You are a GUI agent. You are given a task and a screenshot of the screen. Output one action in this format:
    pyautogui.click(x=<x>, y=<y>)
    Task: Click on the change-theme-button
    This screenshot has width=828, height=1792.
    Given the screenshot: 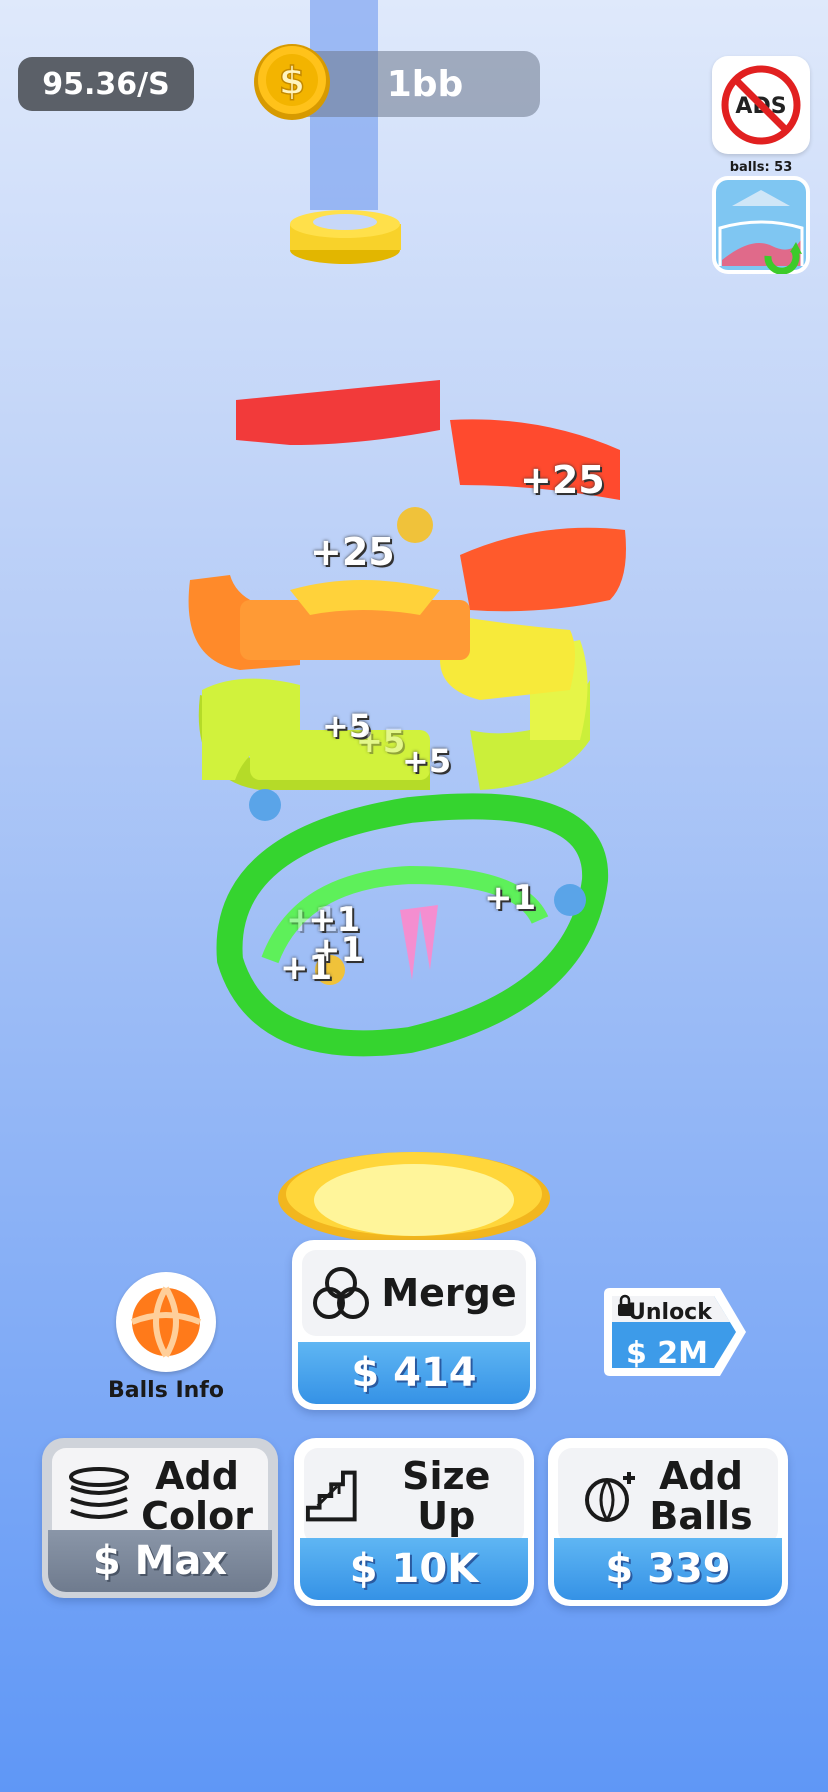 What is the action you would take?
    pyautogui.click(x=761, y=225)
    